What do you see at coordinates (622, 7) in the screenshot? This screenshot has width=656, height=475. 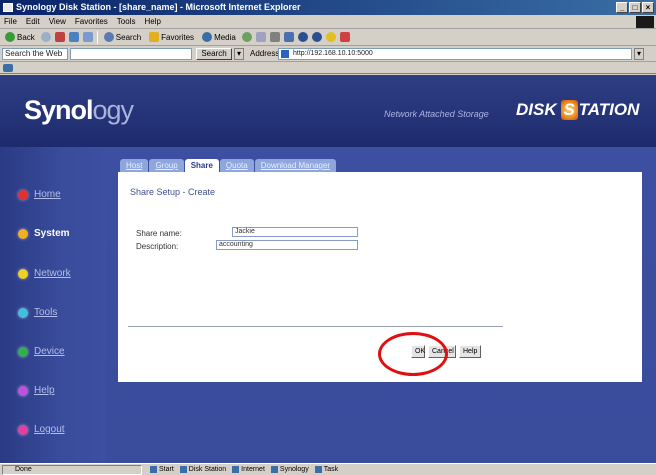 I see `minimize-button: _` at bounding box center [622, 7].